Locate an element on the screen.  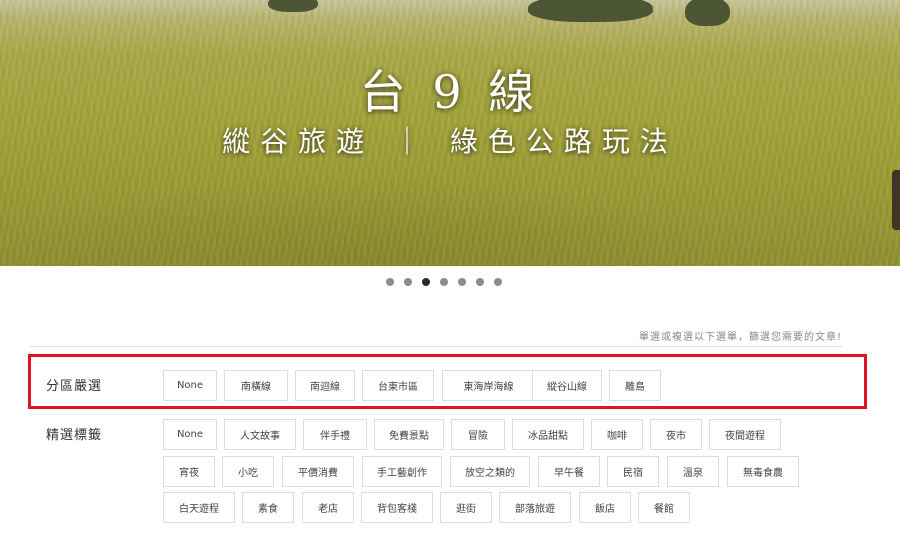
hero-title: 台 9 線 is located at coordinates (450, 92).